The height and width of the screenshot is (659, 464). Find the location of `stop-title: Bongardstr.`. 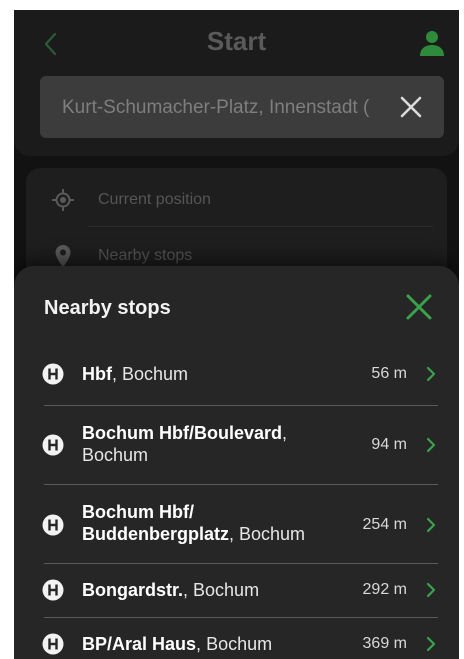

stop-title: Bongardstr. is located at coordinates (133, 590).